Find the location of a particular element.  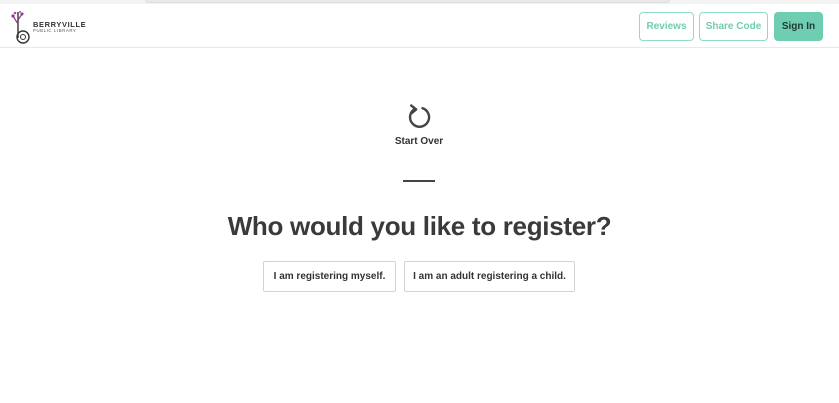

logo-subtitle: PUBLIC LIBRARY is located at coordinates (55, 31).